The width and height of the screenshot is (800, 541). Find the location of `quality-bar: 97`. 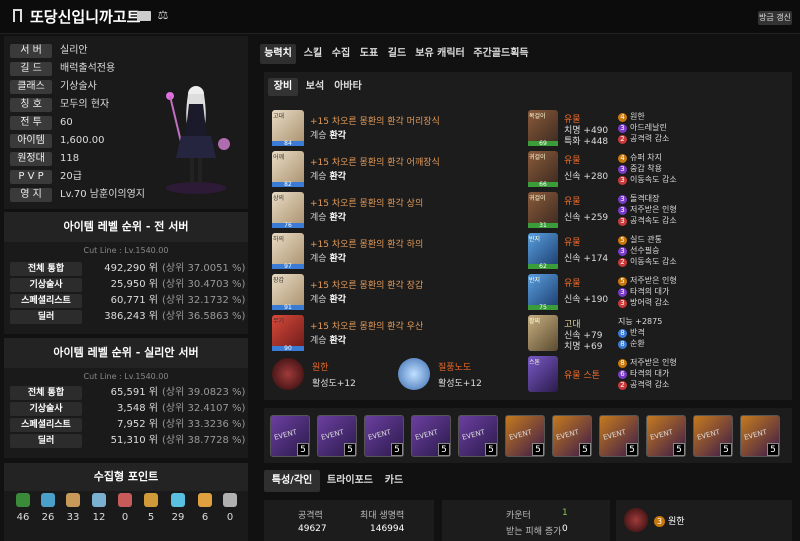

quality-bar: 97 is located at coordinates (288, 267).